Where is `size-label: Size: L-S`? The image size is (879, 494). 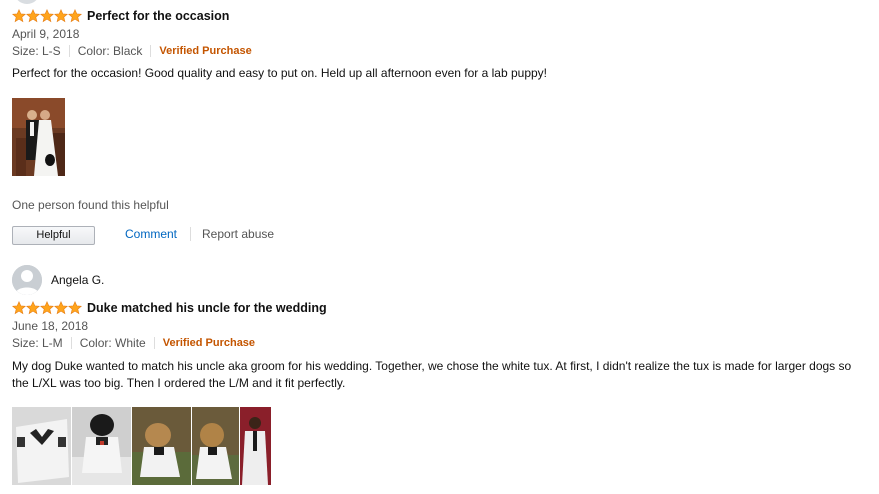
size-label: Size: L-S is located at coordinates (36, 51).